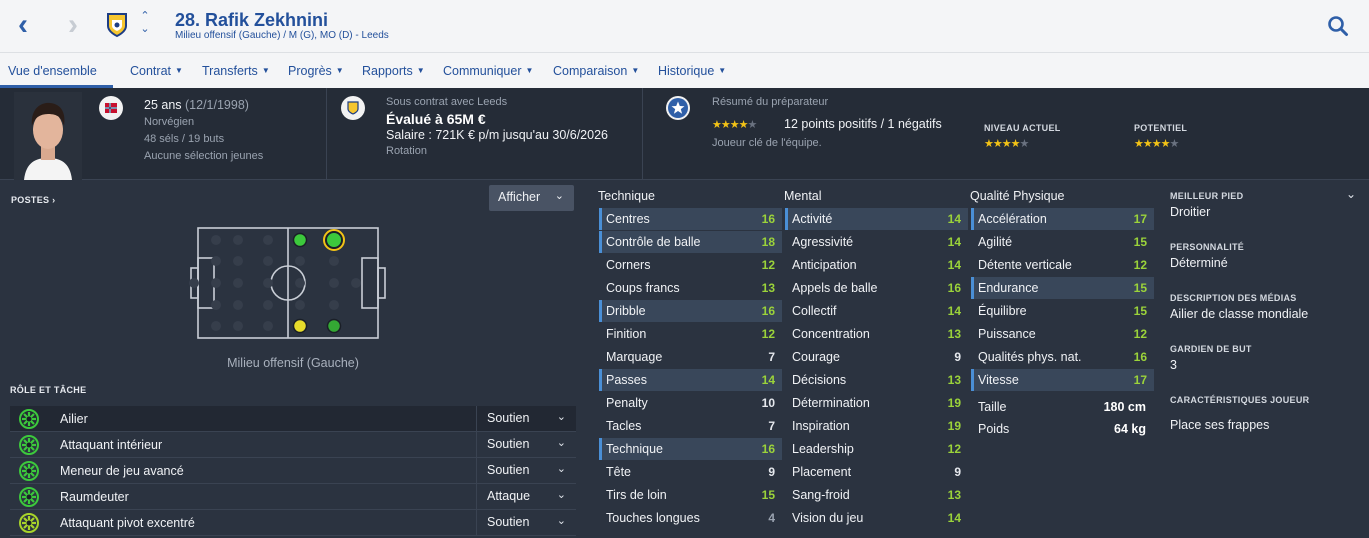  Describe the element at coordinates (1062, 334) in the screenshot. I see `attribute-row: Puissance 12` at that location.